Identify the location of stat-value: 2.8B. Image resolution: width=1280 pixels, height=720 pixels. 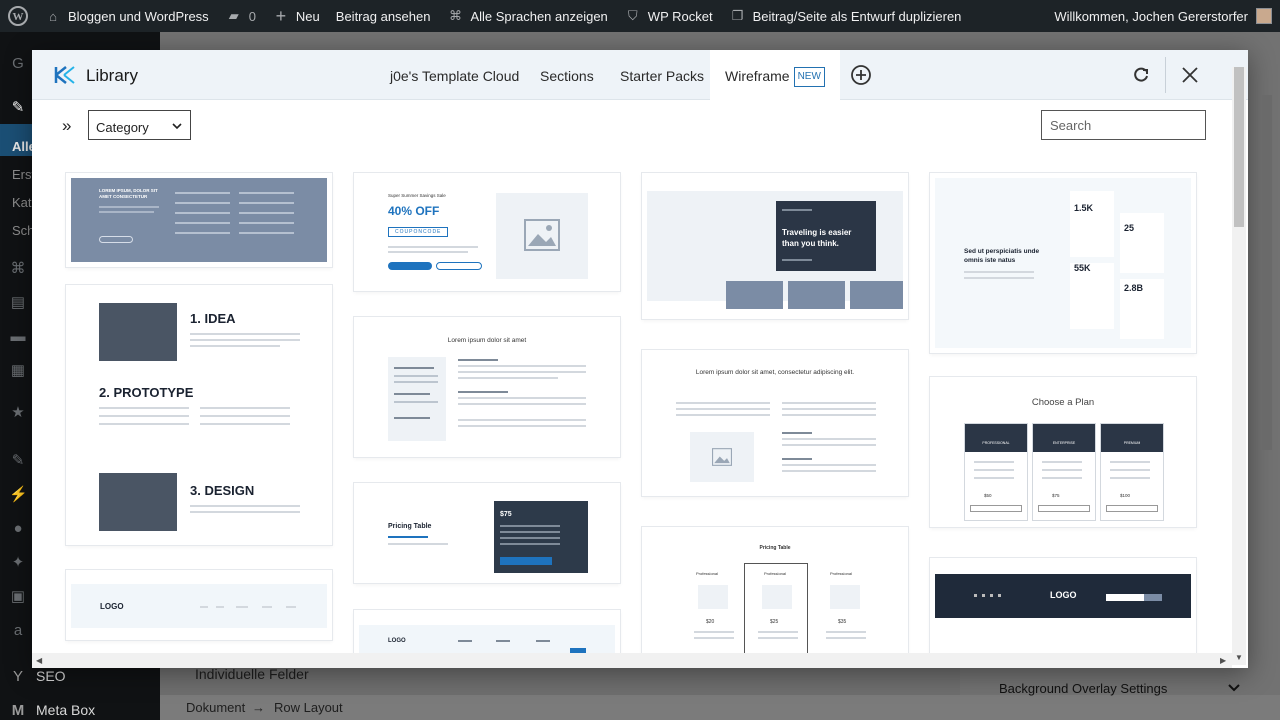
(1134, 288).